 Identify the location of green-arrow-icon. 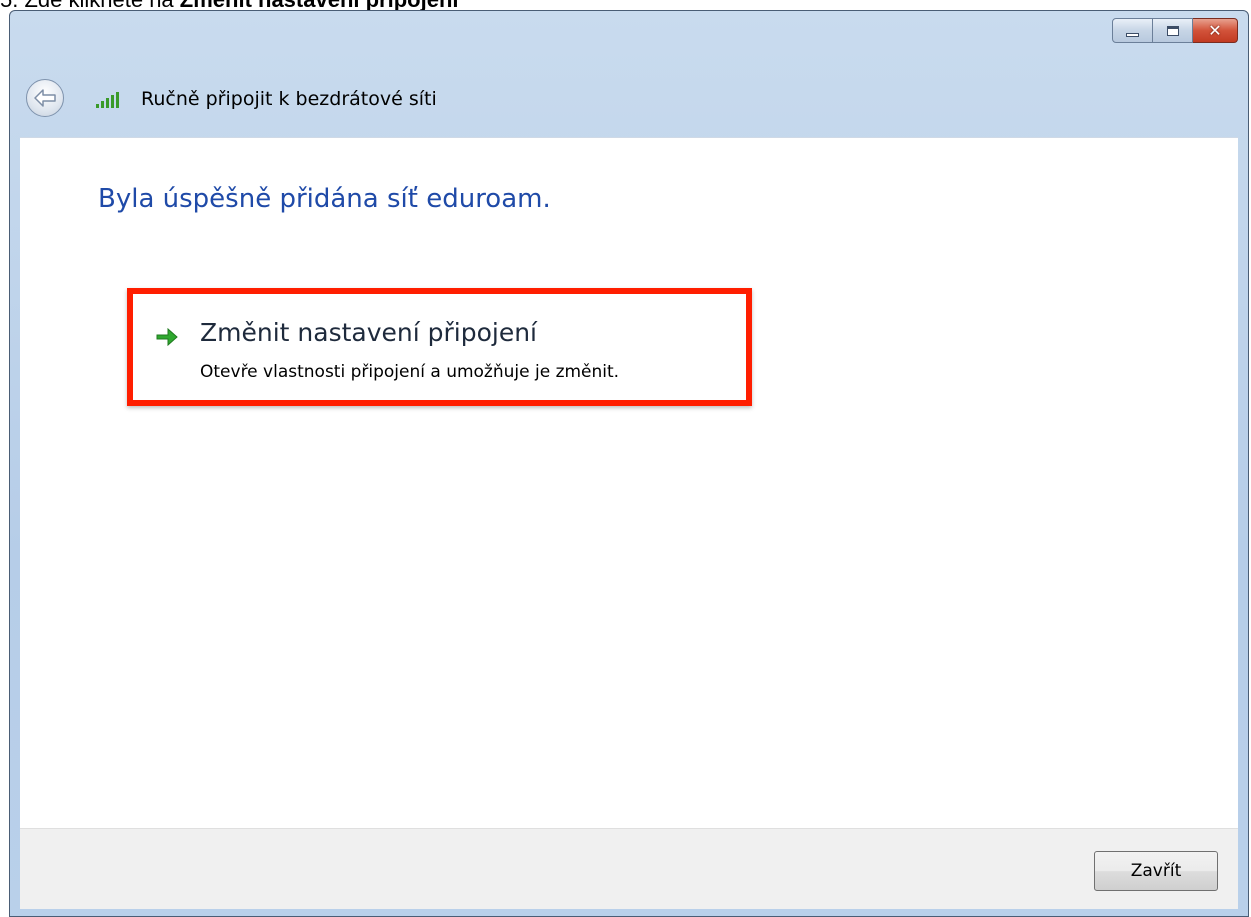
(167, 337).